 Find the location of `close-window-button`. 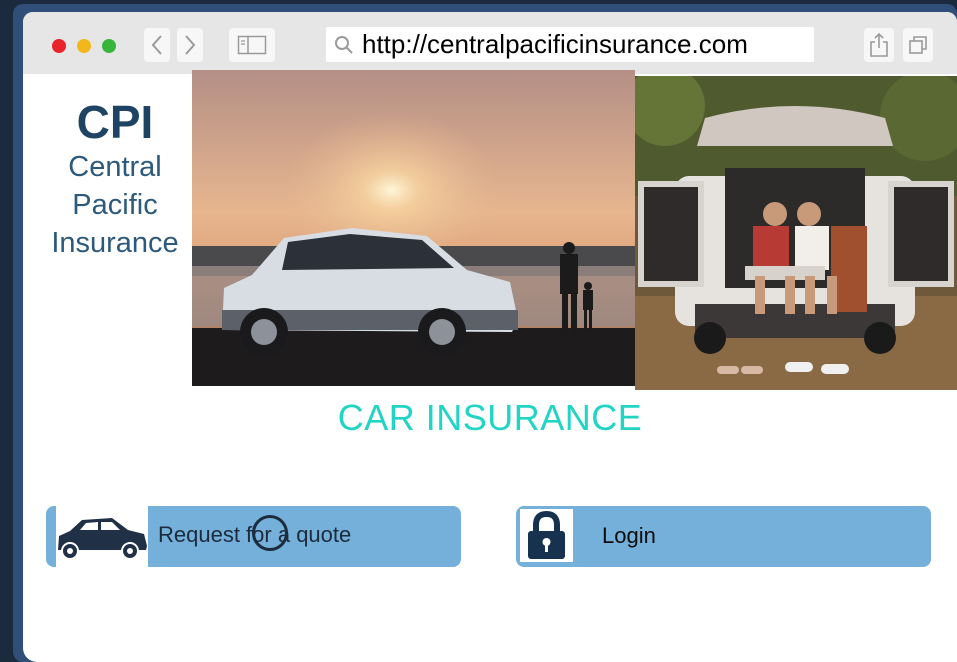

close-window-button is located at coordinates (59, 46).